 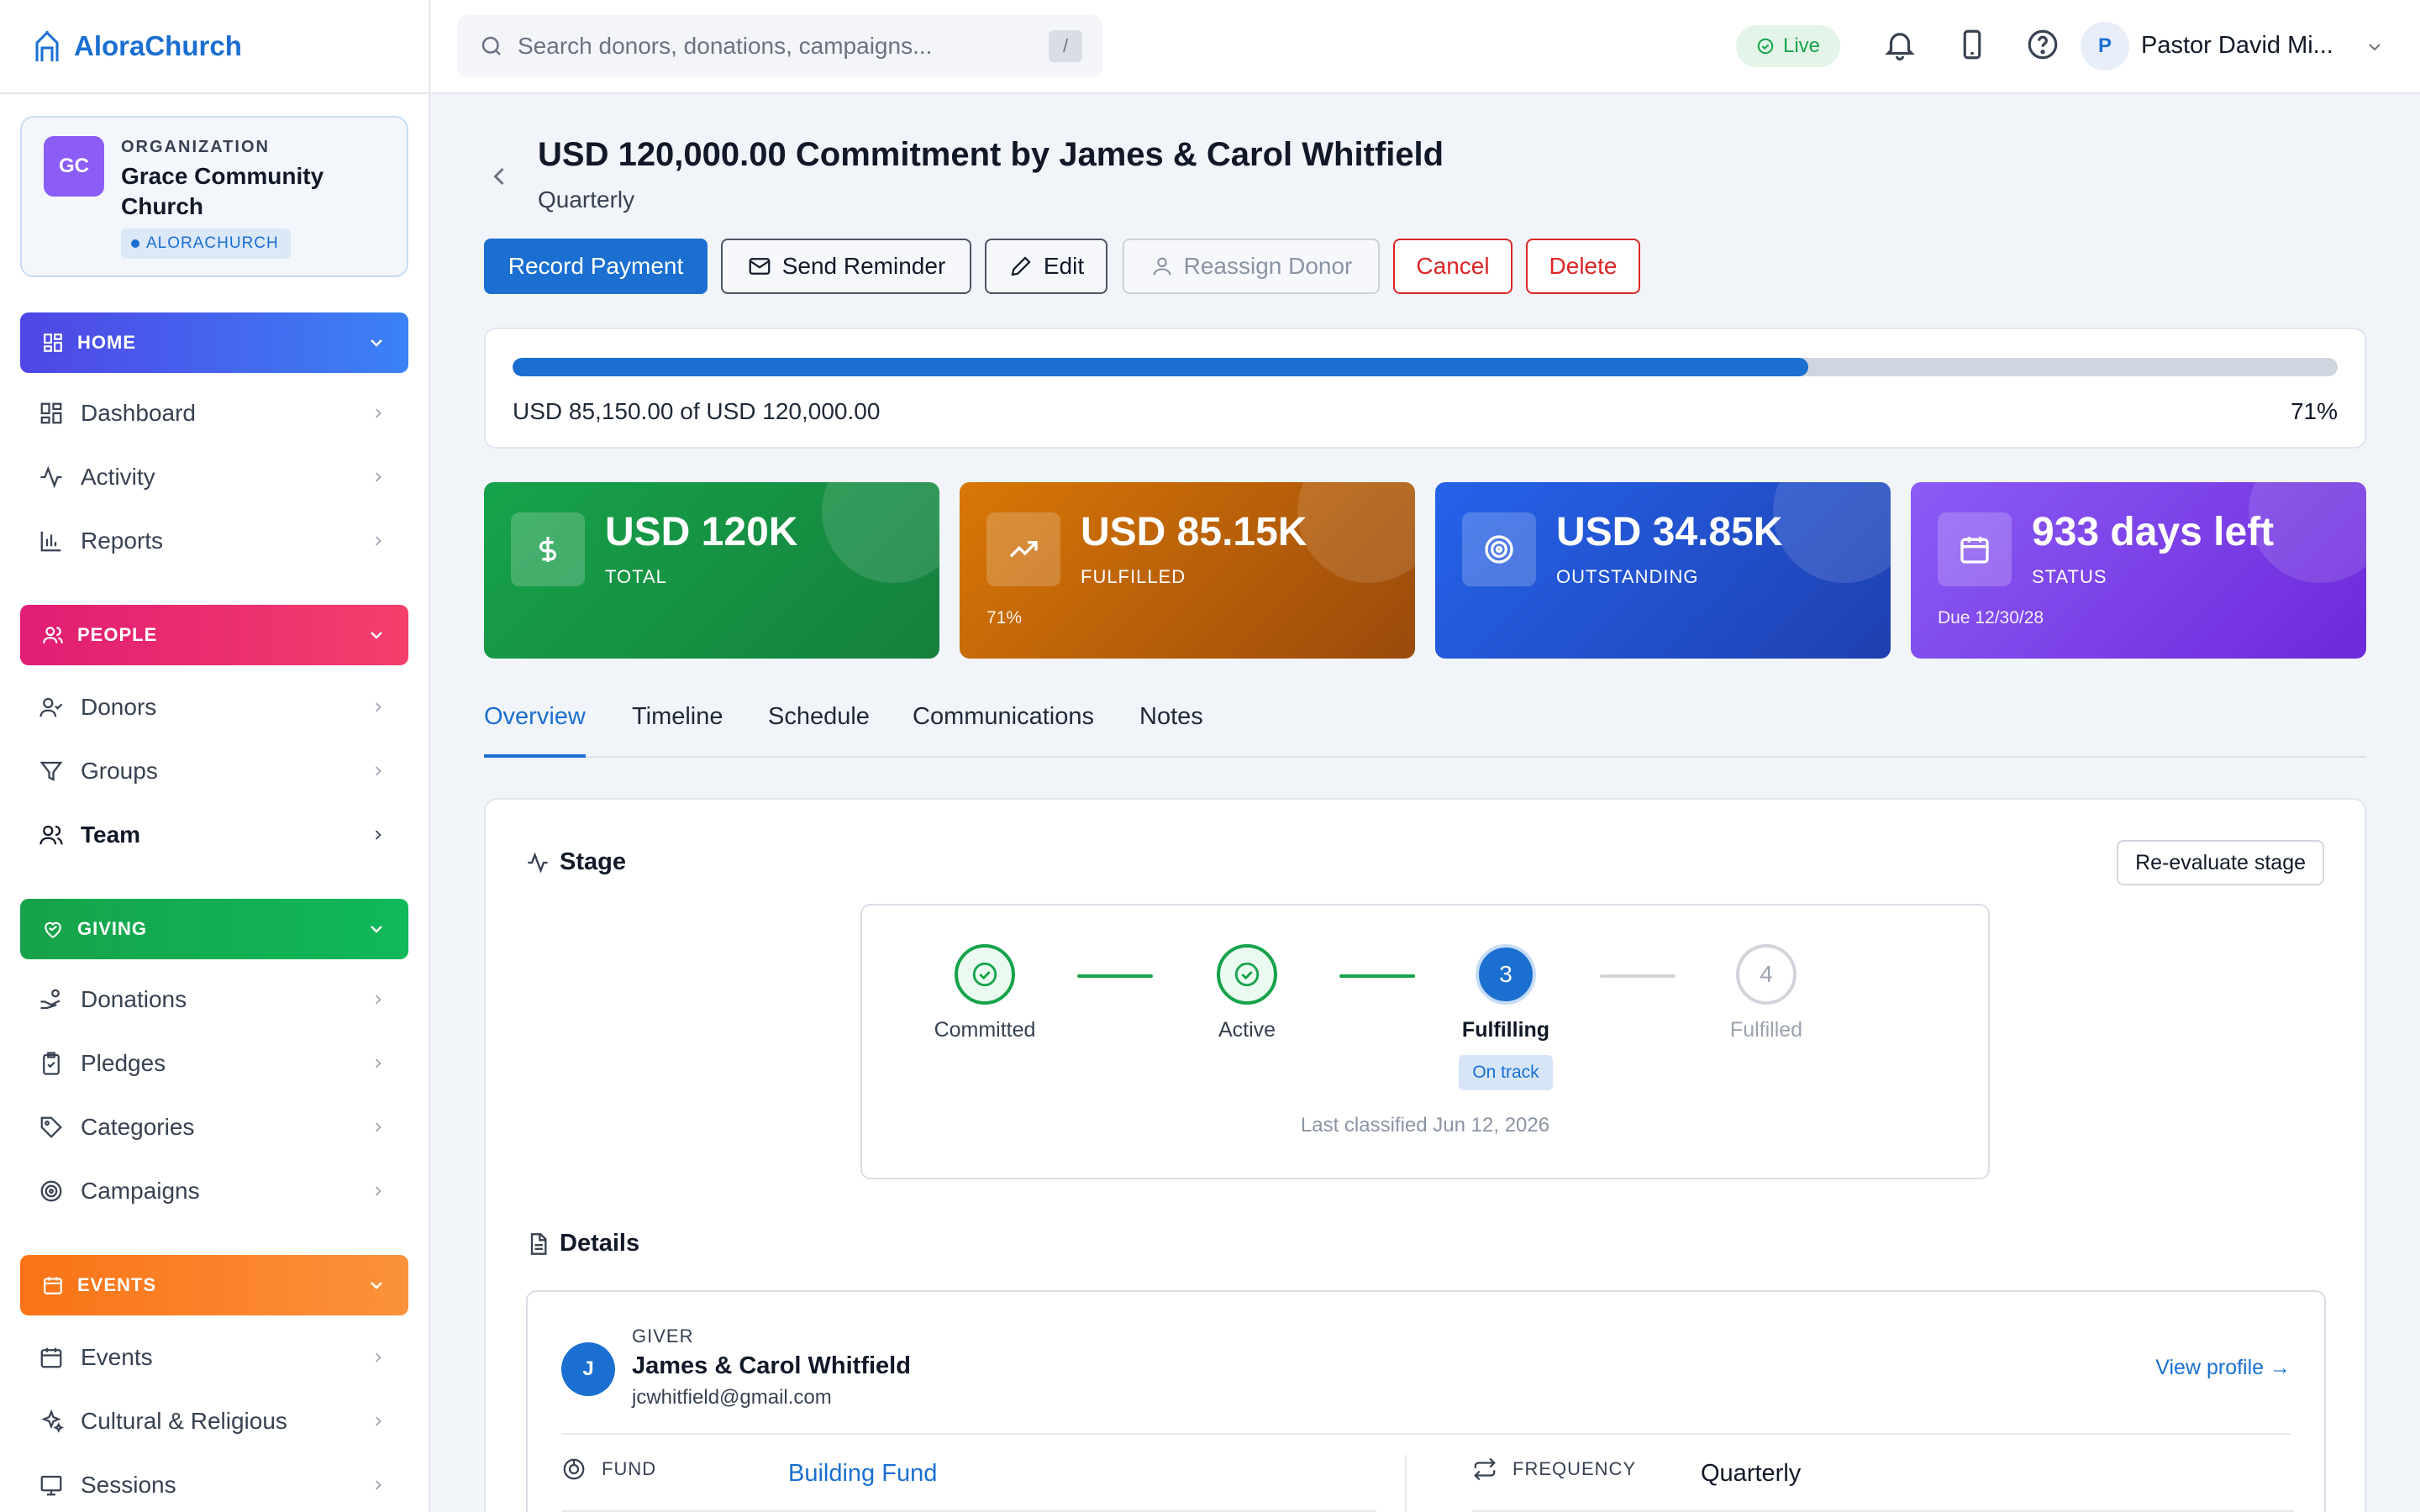 What do you see at coordinates (214, 707) in the screenshot?
I see `sidebar-item-donors: Donors` at bounding box center [214, 707].